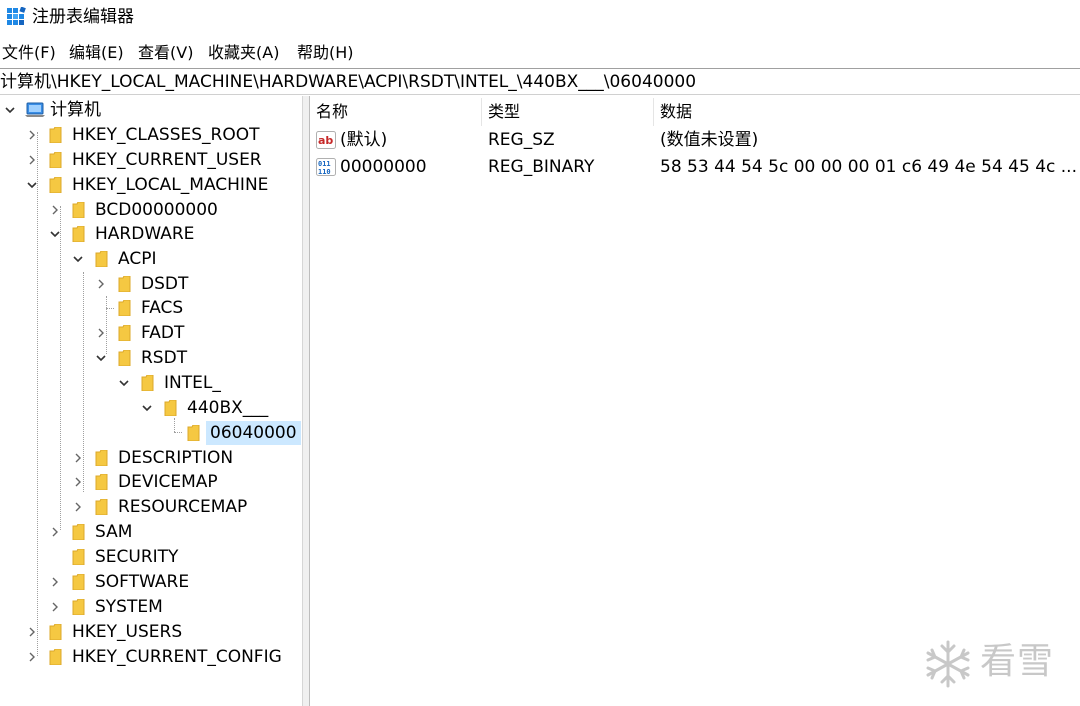  I want to click on tree-item: RSDT, so click(150, 358).